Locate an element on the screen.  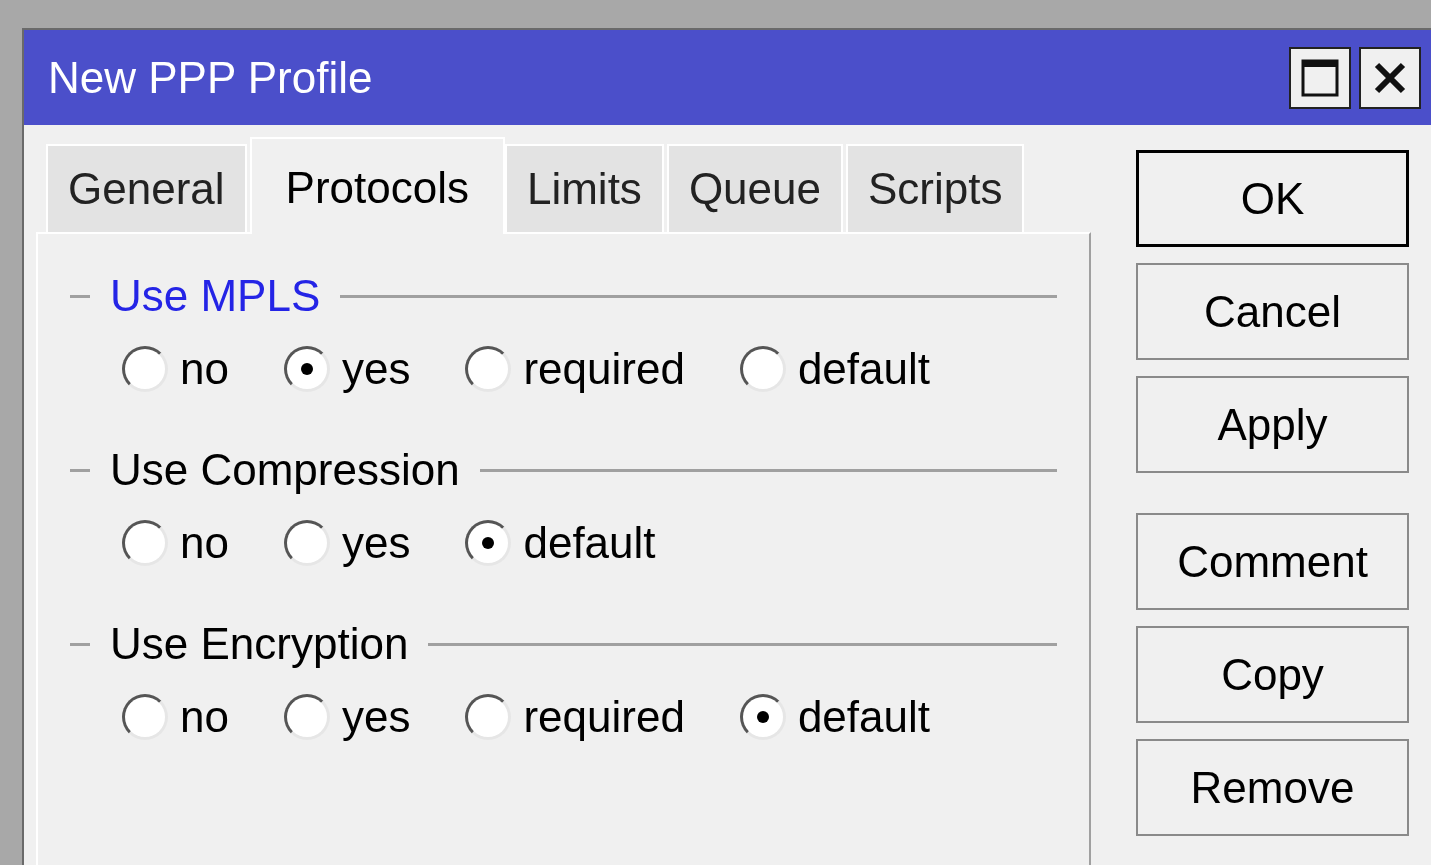
dialog-button: Cancel is located at coordinates (1272, 311).